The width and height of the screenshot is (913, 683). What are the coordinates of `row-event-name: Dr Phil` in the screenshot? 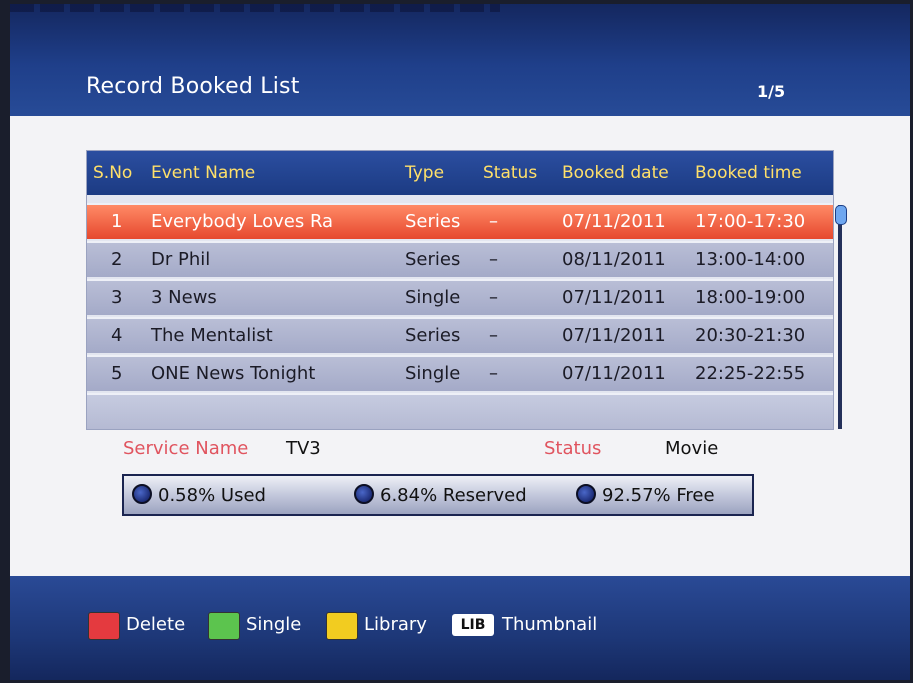 It's located at (181, 259).